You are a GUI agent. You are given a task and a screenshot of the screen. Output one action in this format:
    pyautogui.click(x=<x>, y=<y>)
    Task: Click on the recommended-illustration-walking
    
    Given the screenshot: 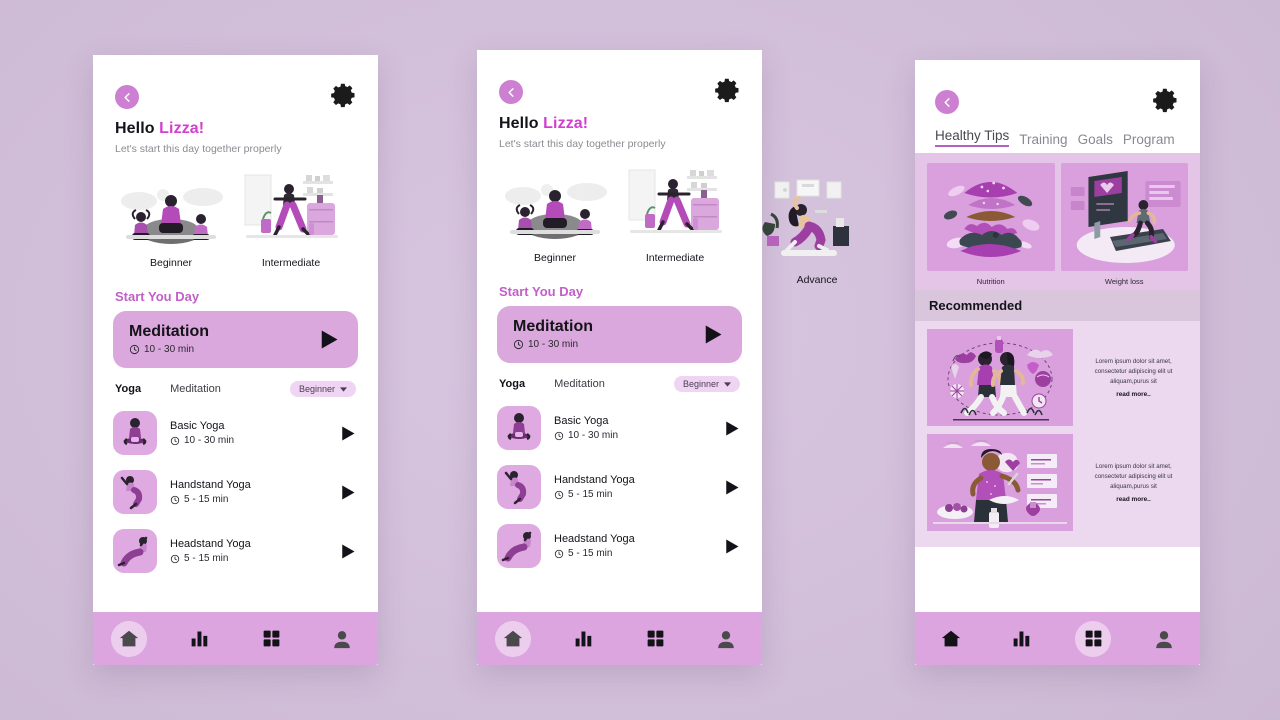 What is the action you would take?
    pyautogui.click(x=1000, y=377)
    